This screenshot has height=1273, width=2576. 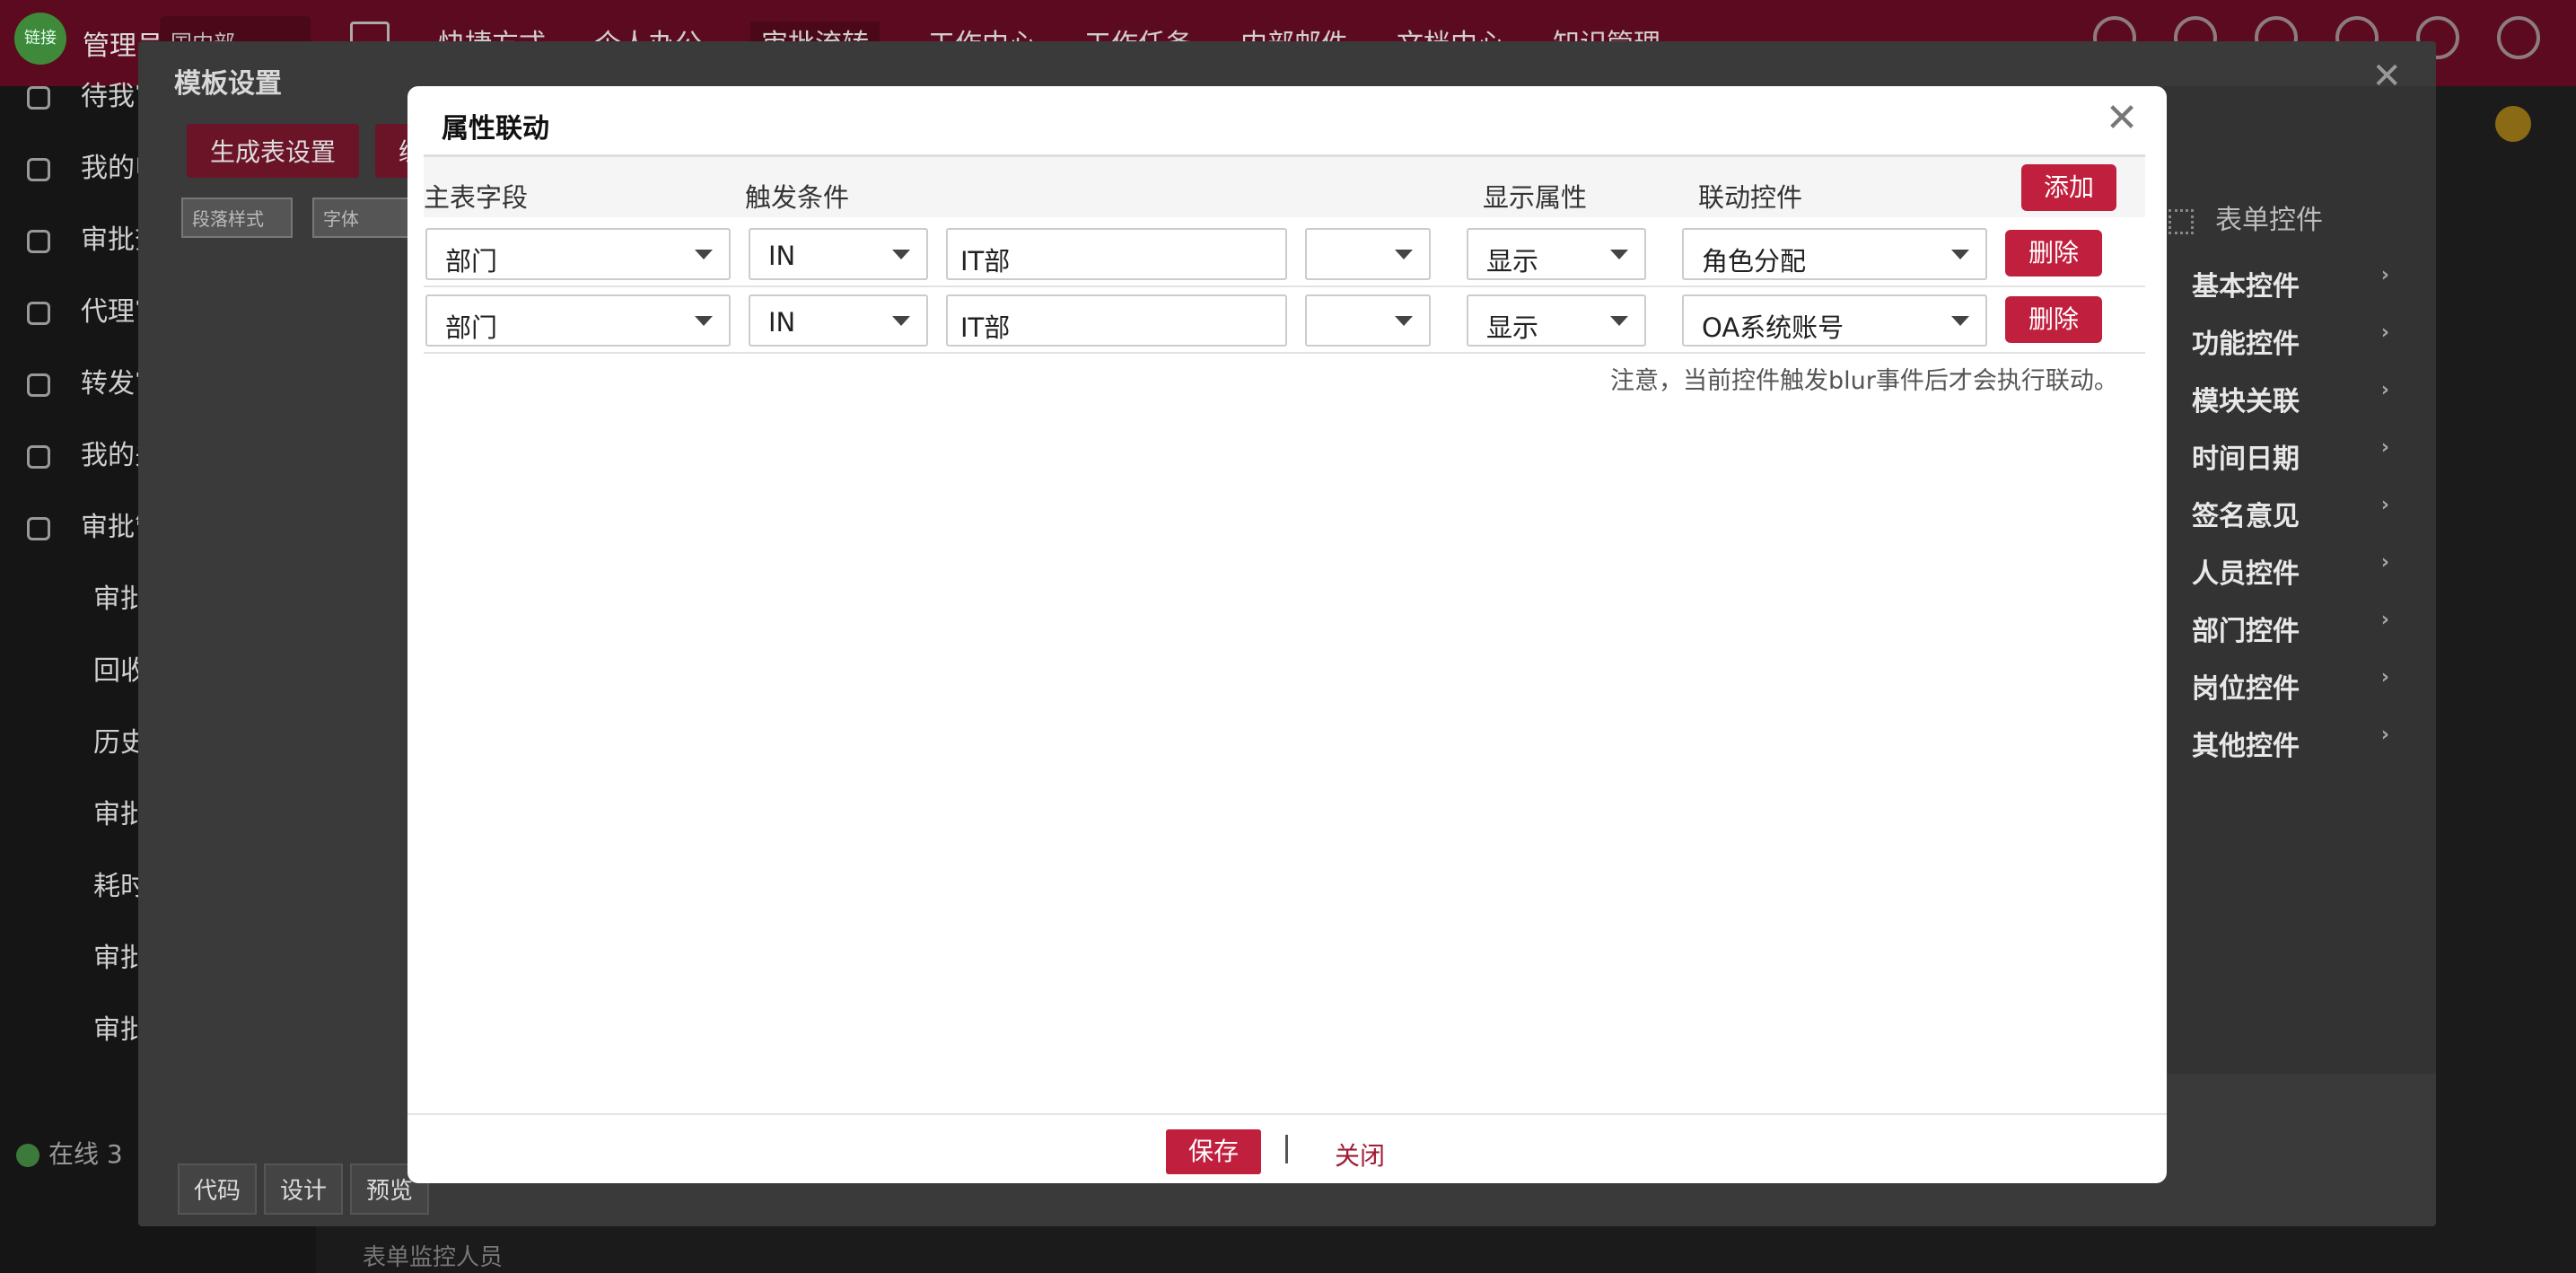 What do you see at coordinates (38, 385) in the screenshot?
I see `forward-icon` at bounding box center [38, 385].